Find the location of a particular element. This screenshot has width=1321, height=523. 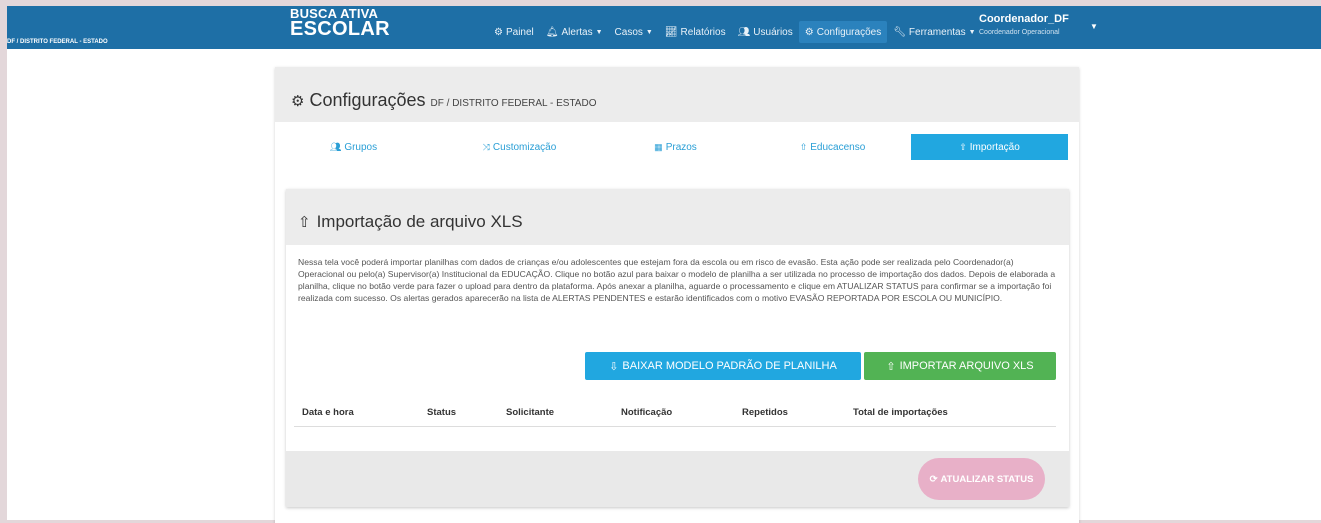

user-role: Coordenador Operacional is located at coordinates (1019, 32).